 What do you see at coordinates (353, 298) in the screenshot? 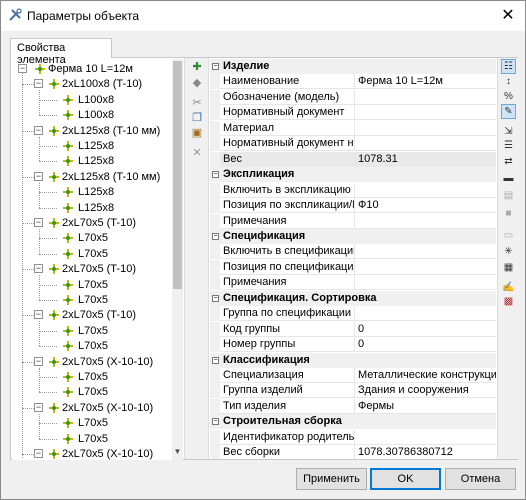
I see `category-header: − Спецификация. Сортировка` at bounding box center [353, 298].